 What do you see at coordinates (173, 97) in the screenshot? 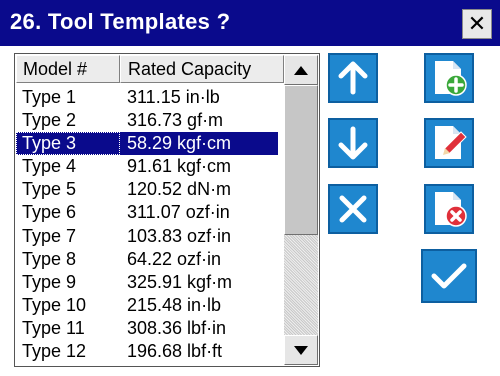
I see `capacity-cell: 311.15 in·lb` at bounding box center [173, 97].